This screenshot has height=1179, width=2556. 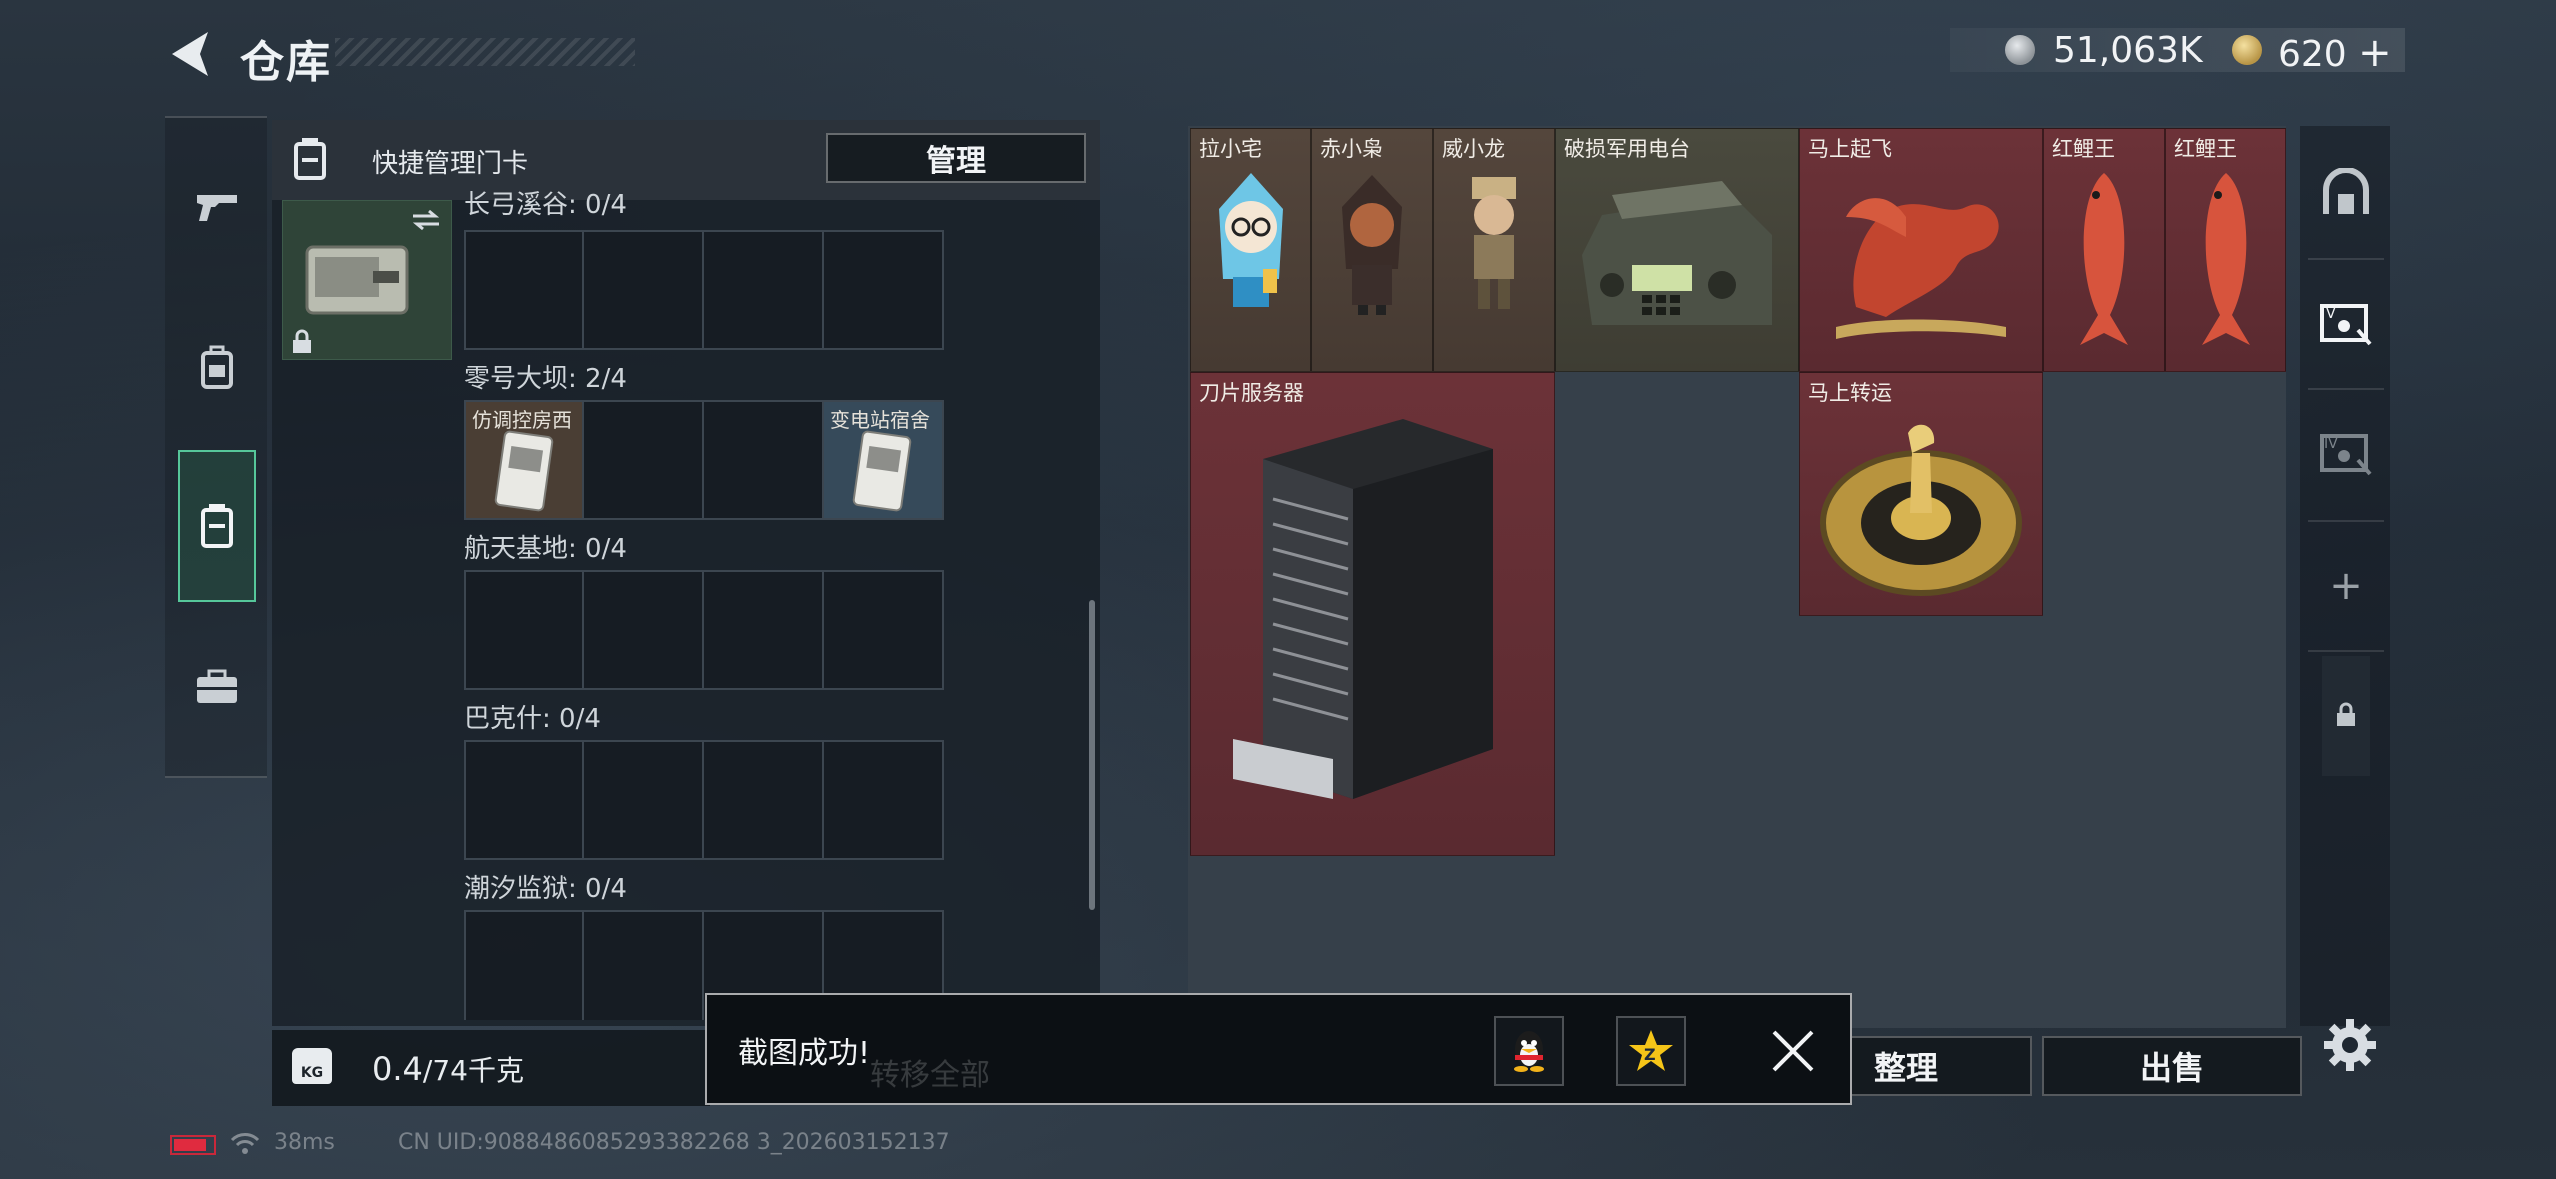 What do you see at coordinates (545, 379) in the screenshot?
I see `section-label: 零号大坝: 2/4` at bounding box center [545, 379].